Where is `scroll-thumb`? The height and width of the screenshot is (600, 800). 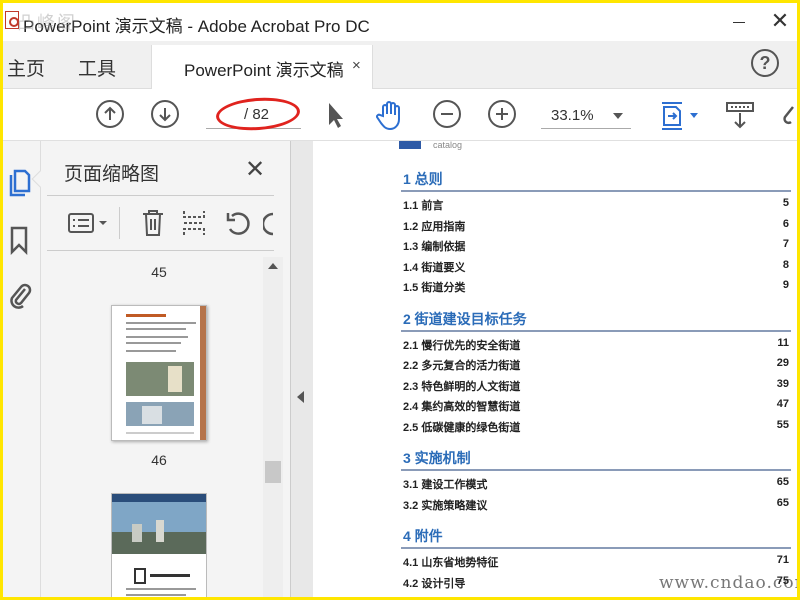
scroll-thumb is located at coordinates (273, 472).